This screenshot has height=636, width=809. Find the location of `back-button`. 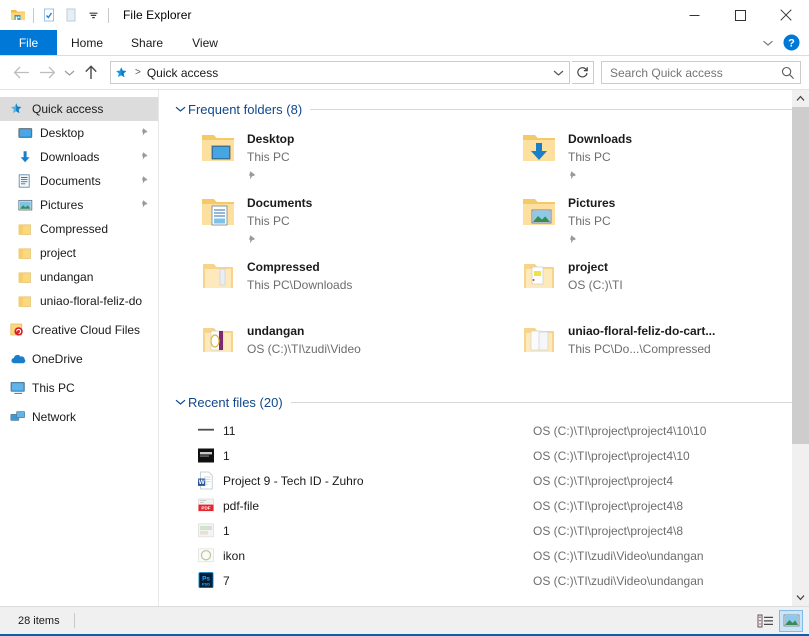

back-button is located at coordinates (21, 73).